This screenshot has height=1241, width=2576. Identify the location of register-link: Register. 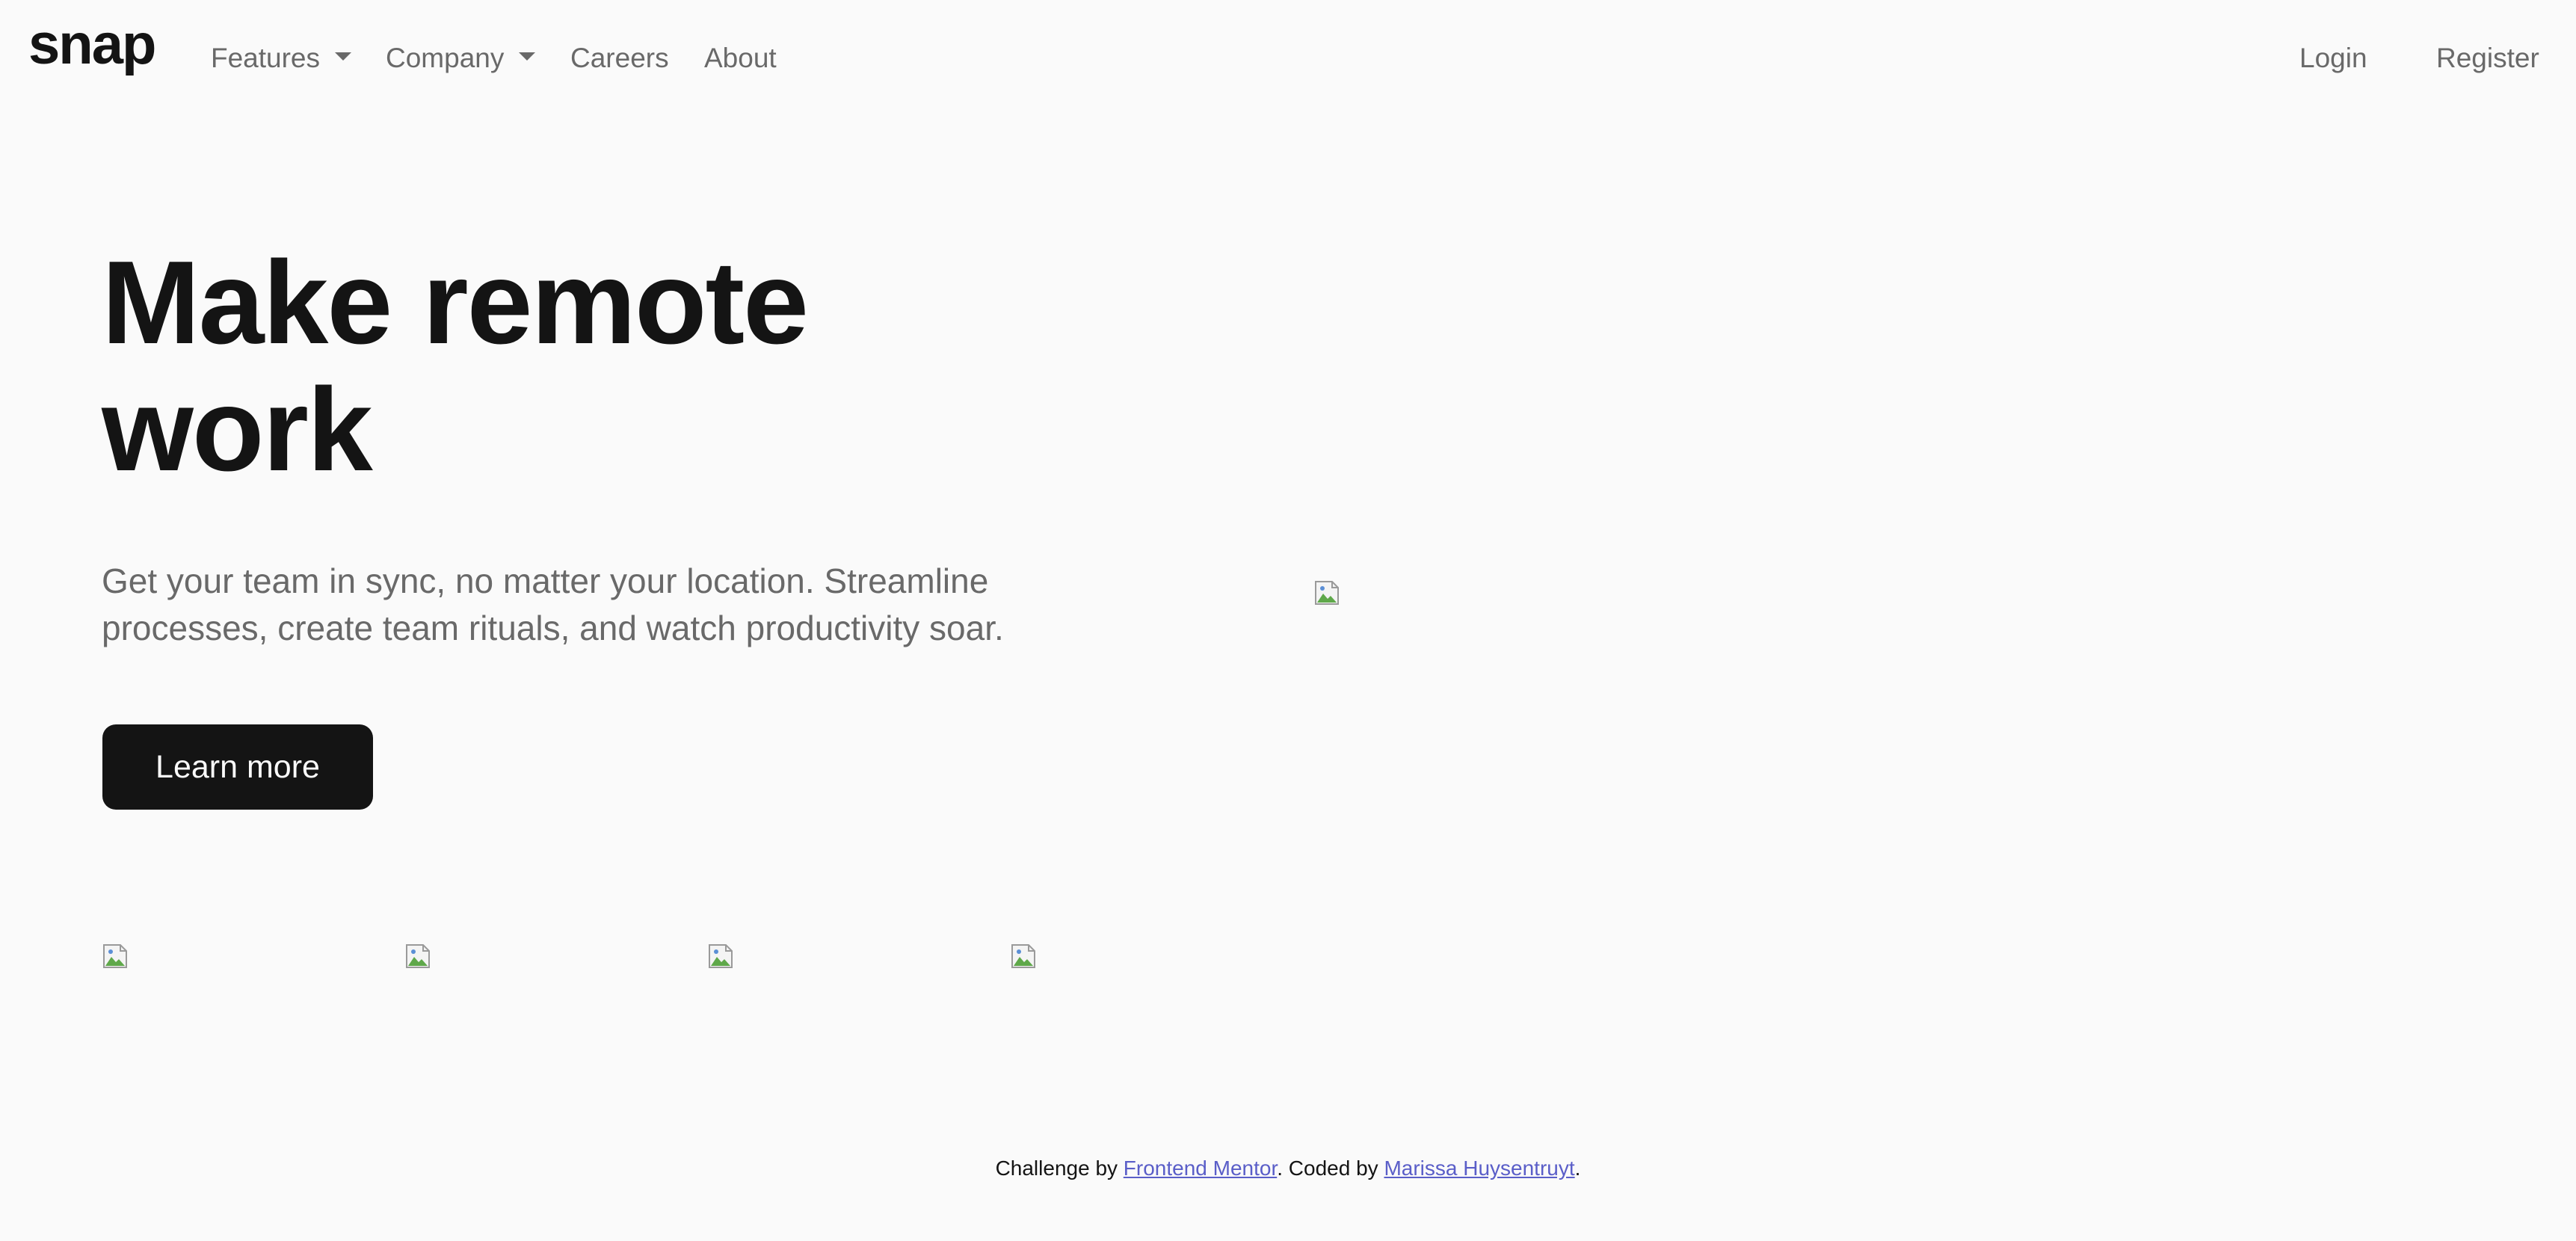
(2487, 59).